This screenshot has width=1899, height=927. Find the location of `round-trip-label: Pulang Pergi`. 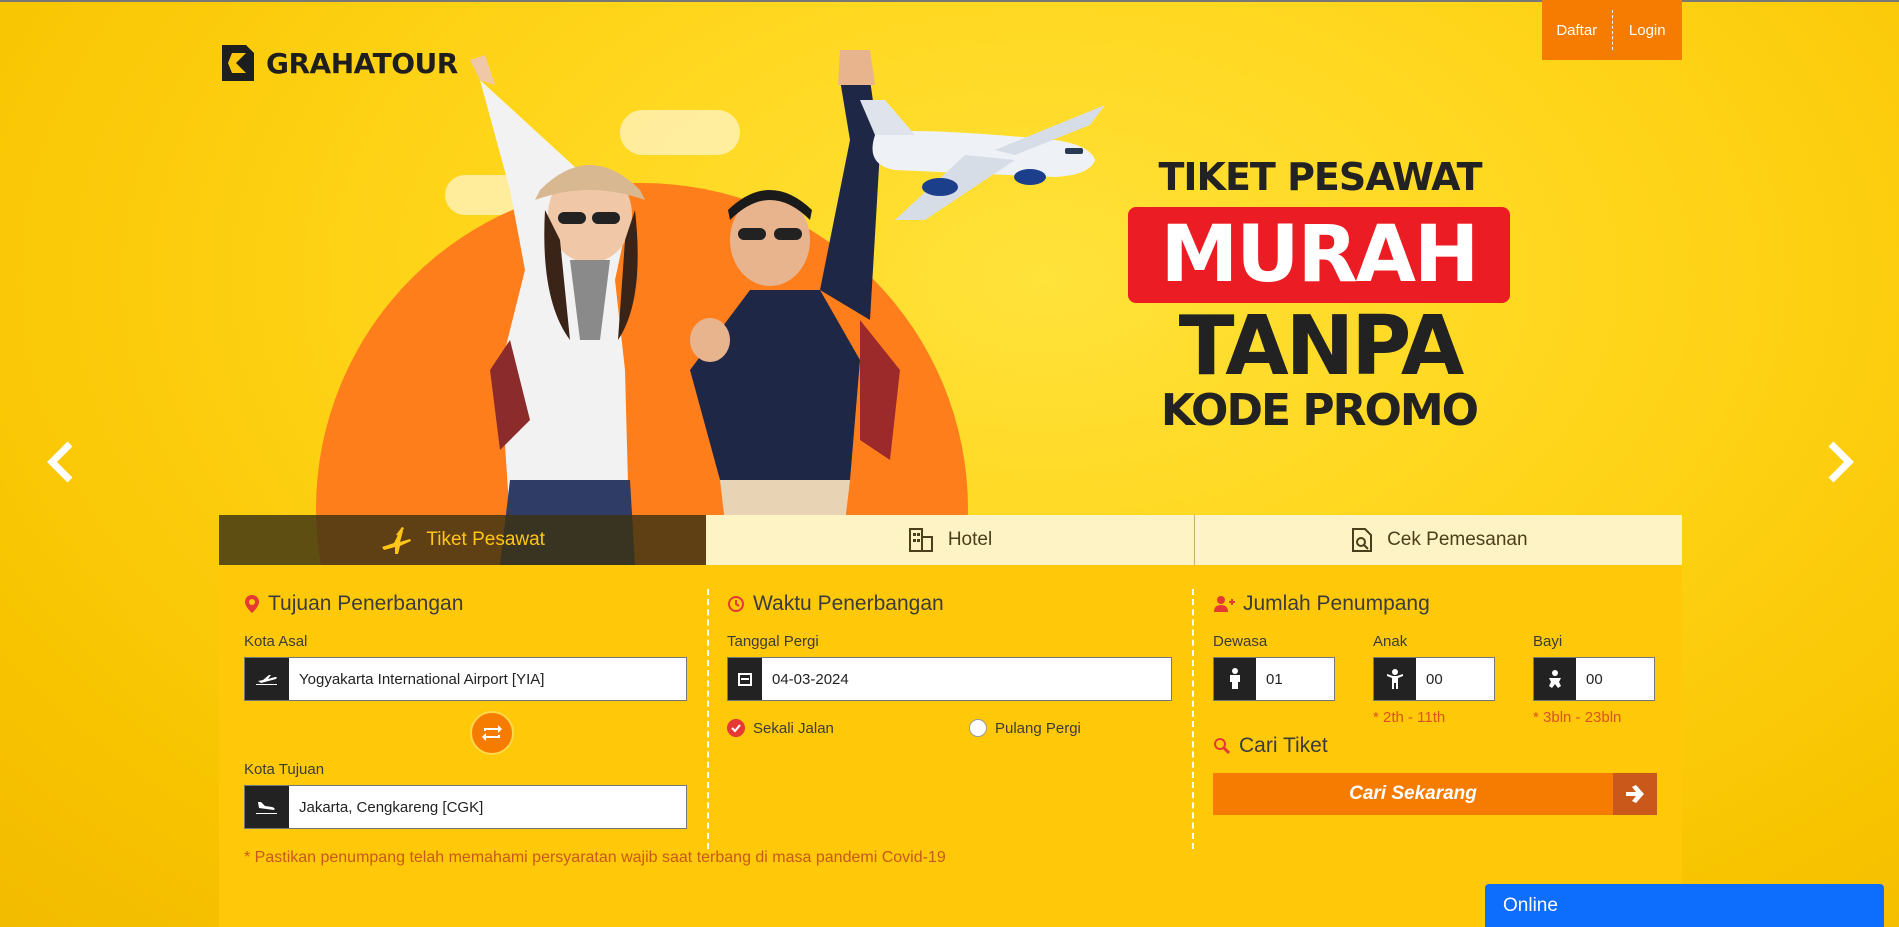

round-trip-label: Pulang Pergi is located at coordinates (1038, 728).